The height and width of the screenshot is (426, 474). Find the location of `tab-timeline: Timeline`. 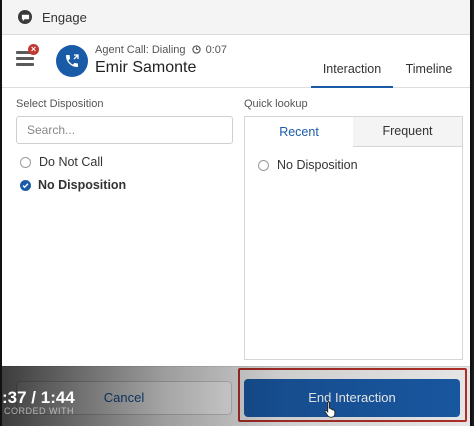

tab-timeline: Timeline is located at coordinates (429, 74).